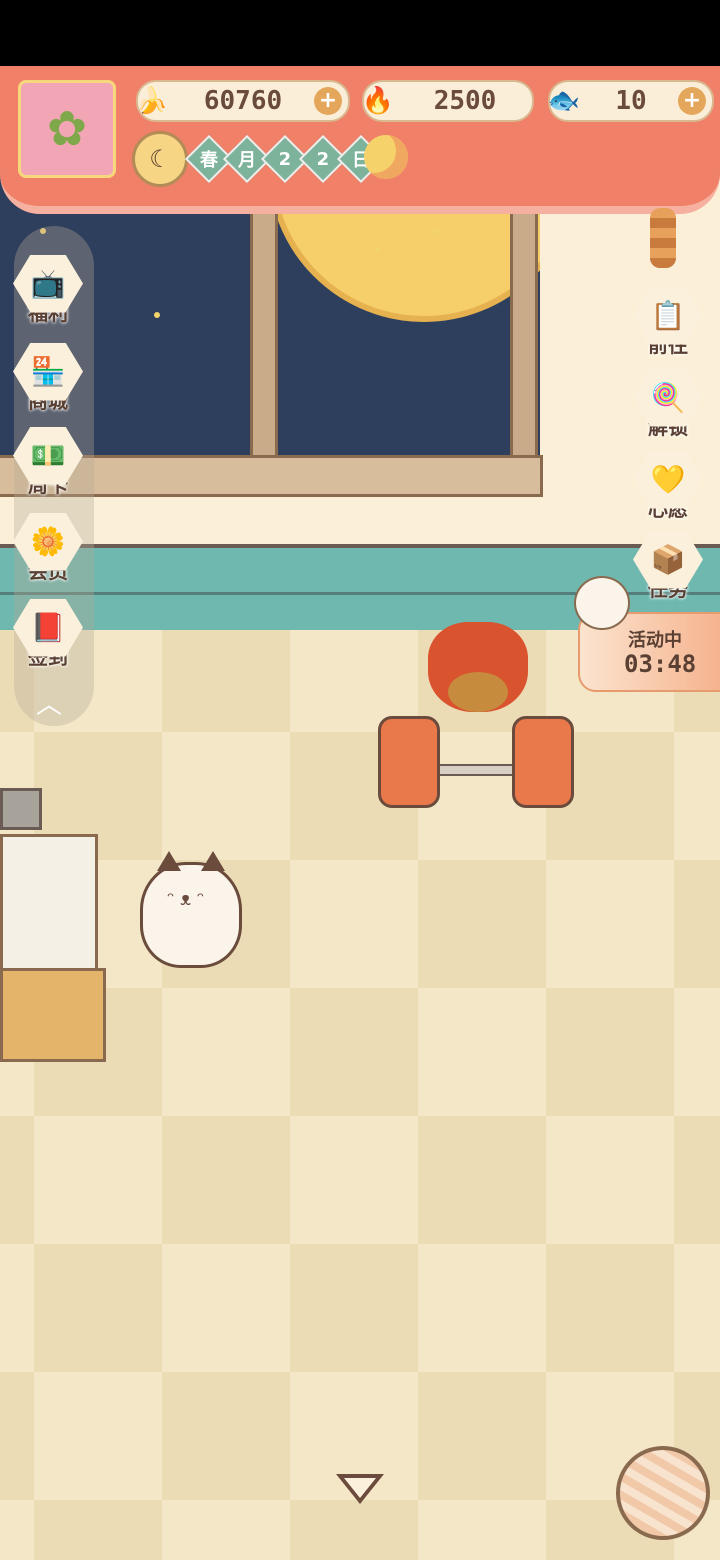 This screenshot has height=1560, width=720. I want to click on unlock-button: 🍭 解锁, so click(668, 404).